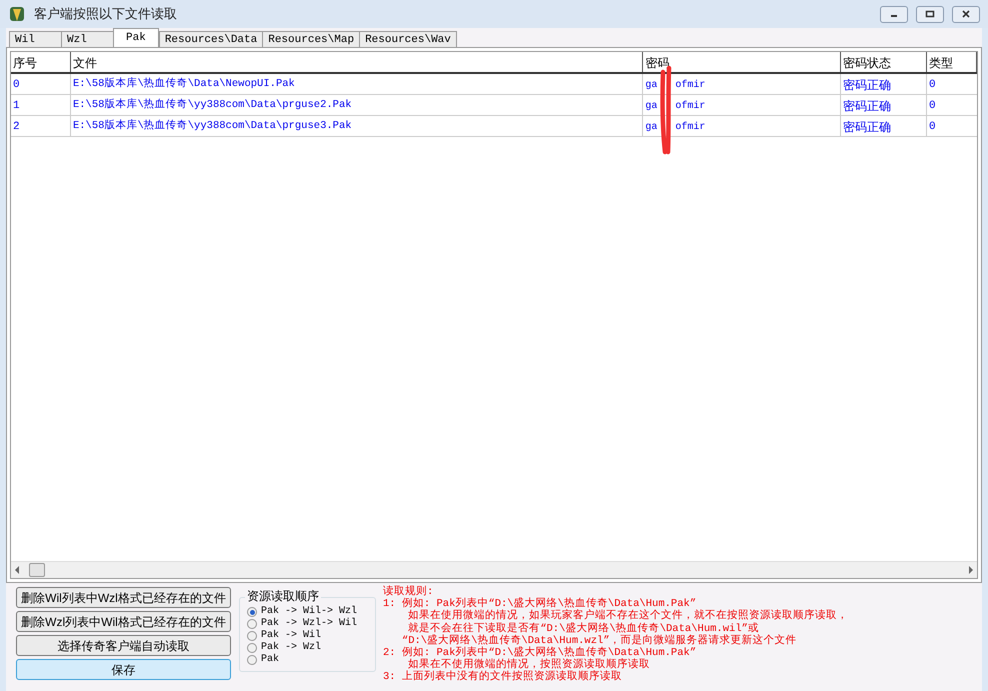  Describe the element at coordinates (311, 39) in the screenshot. I see `tab: Resources\Map` at that location.